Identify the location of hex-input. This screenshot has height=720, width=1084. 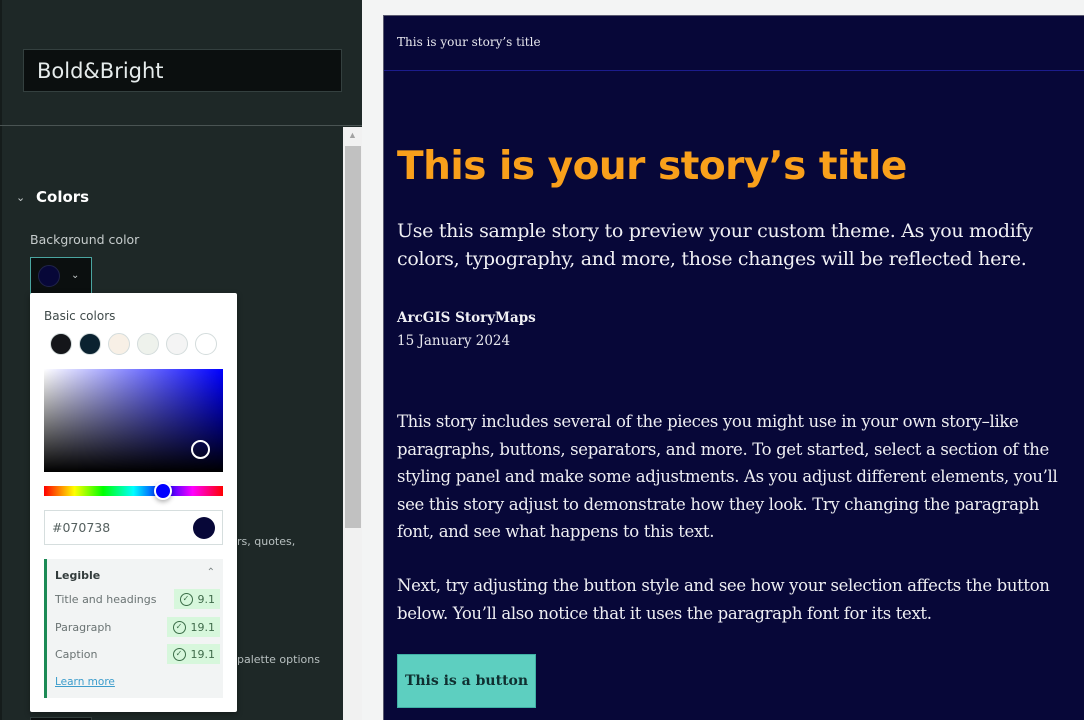
(115, 527).